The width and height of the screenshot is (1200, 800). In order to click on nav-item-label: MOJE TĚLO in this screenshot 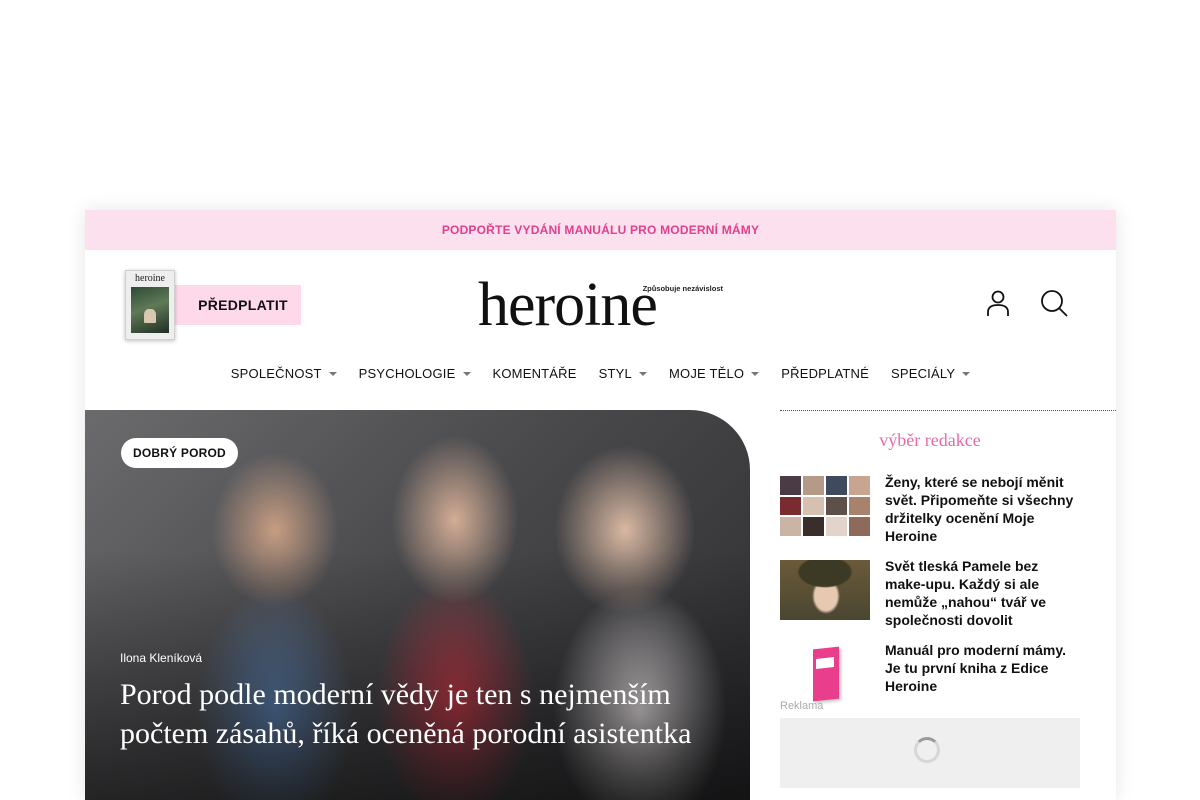, I will do `click(706, 373)`.